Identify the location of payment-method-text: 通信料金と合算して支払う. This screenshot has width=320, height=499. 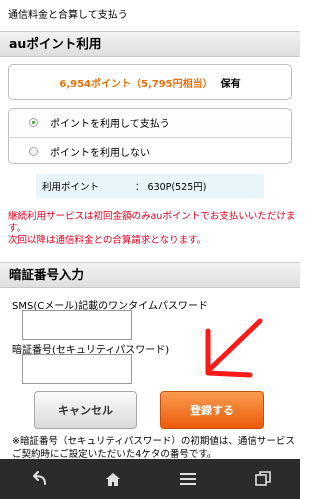
(68, 15).